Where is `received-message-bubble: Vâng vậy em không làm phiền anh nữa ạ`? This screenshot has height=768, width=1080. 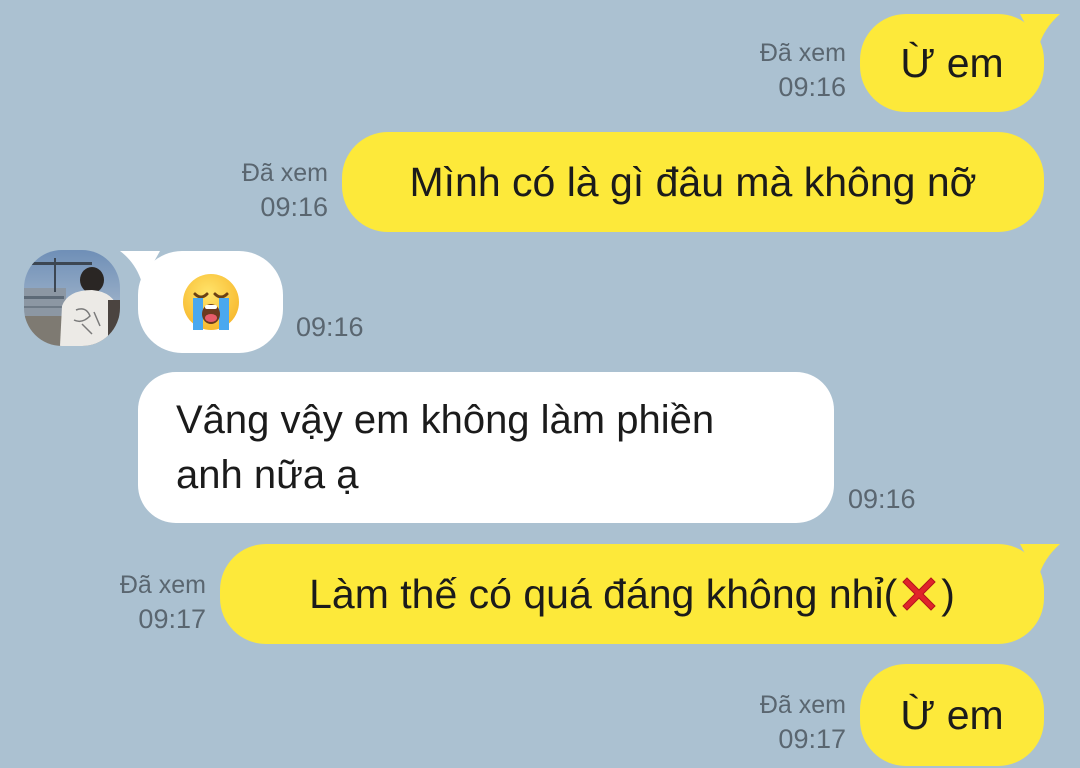
received-message-bubble: Vâng vậy em không làm phiền anh nữa ạ is located at coordinates (486, 447).